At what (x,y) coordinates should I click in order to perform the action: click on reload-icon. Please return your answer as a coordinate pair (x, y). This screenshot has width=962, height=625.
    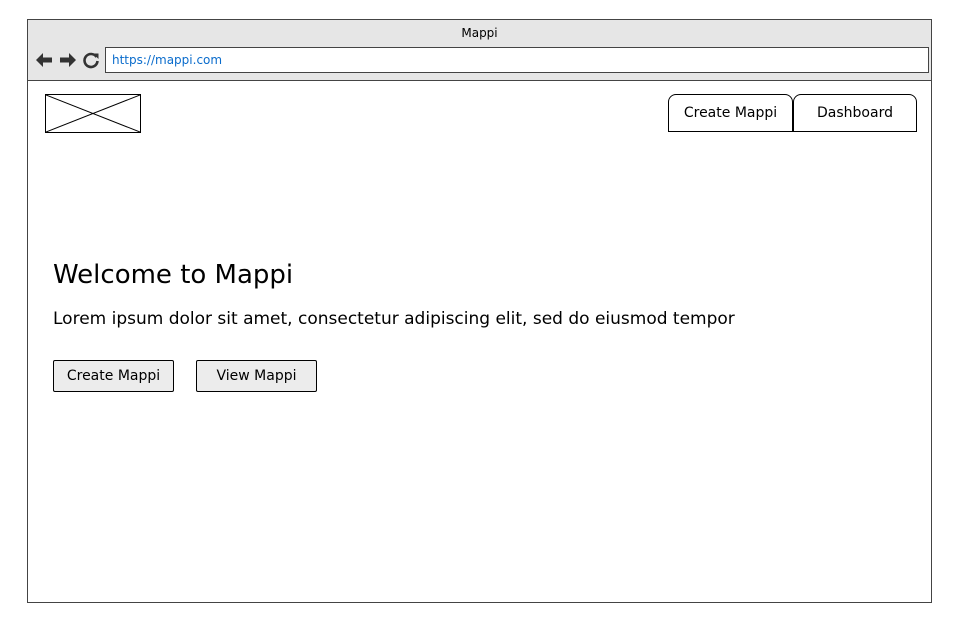
    Looking at the image, I should click on (91, 60).